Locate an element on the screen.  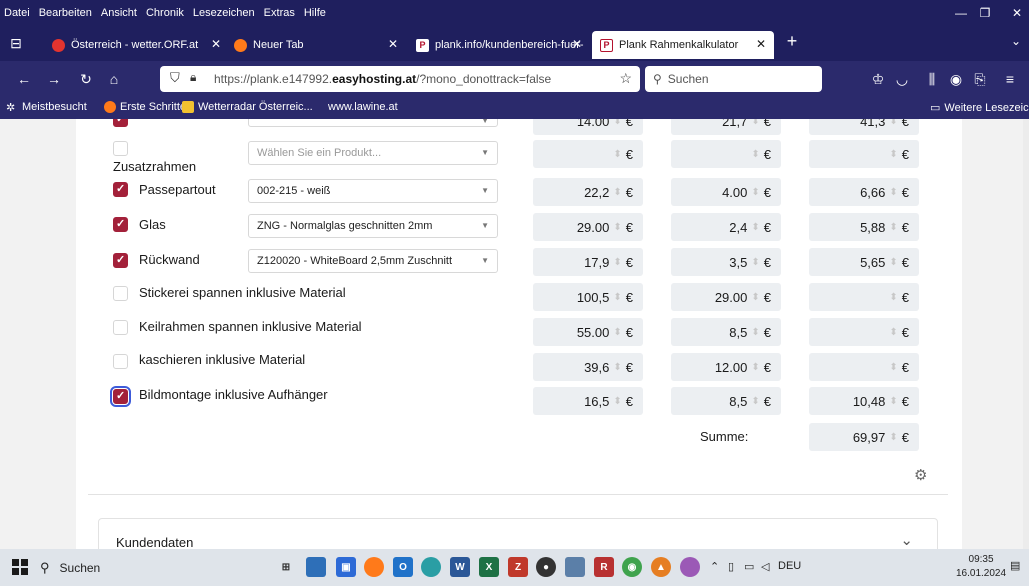
price-passepartout-2: 4.00 ⬍ € is located at coordinates (726, 192).